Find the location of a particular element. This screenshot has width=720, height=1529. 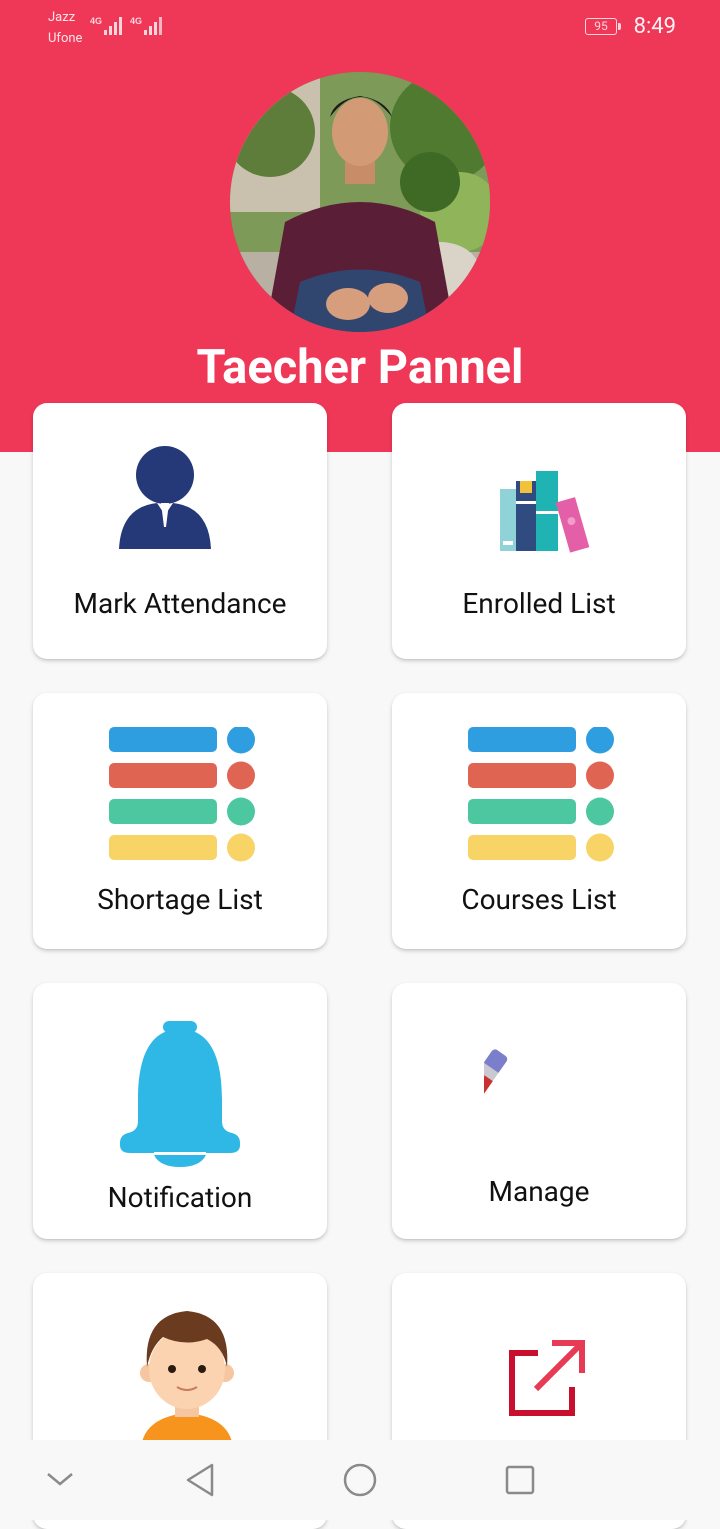

recents-icon is located at coordinates (520, 1480).